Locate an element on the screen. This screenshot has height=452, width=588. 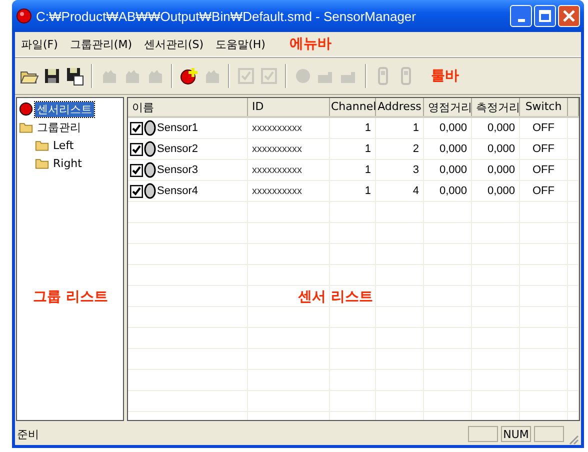
annotation-label: 센서 리스트 is located at coordinates (335, 297).